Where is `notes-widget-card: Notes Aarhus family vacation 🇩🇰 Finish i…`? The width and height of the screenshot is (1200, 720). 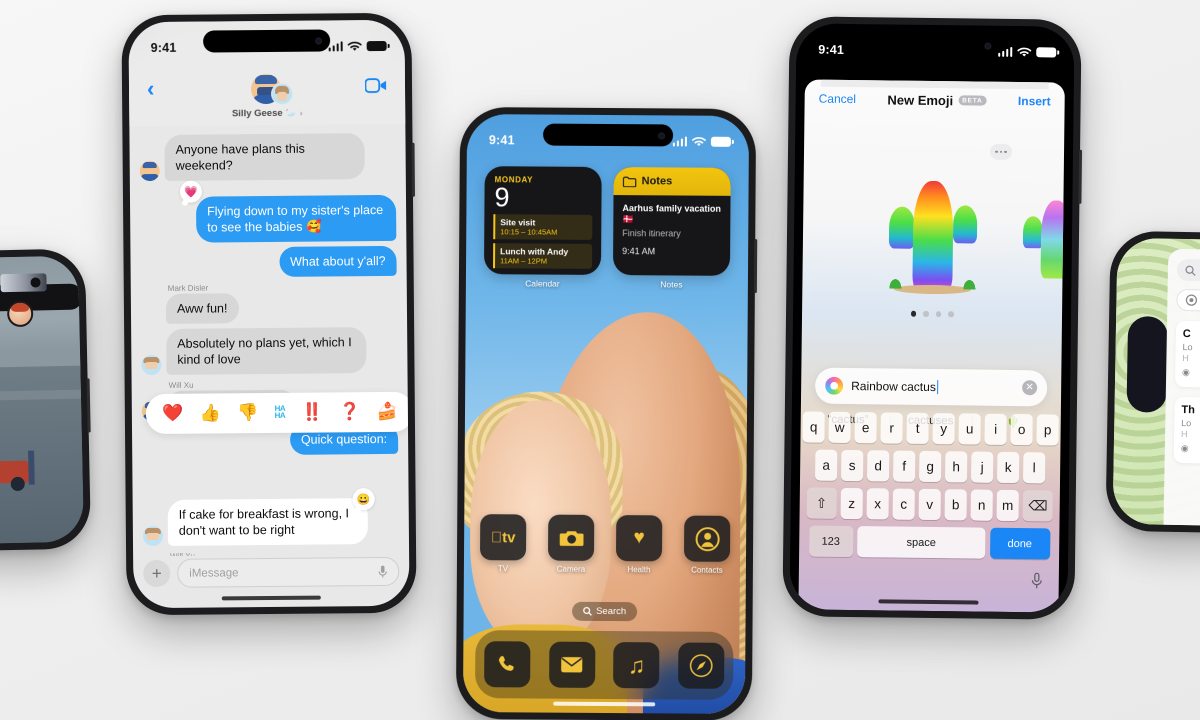
notes-widget-card: Notes Aarhus family vacation 🇩🇰 Finish i… is located at coordinates (671, 221).